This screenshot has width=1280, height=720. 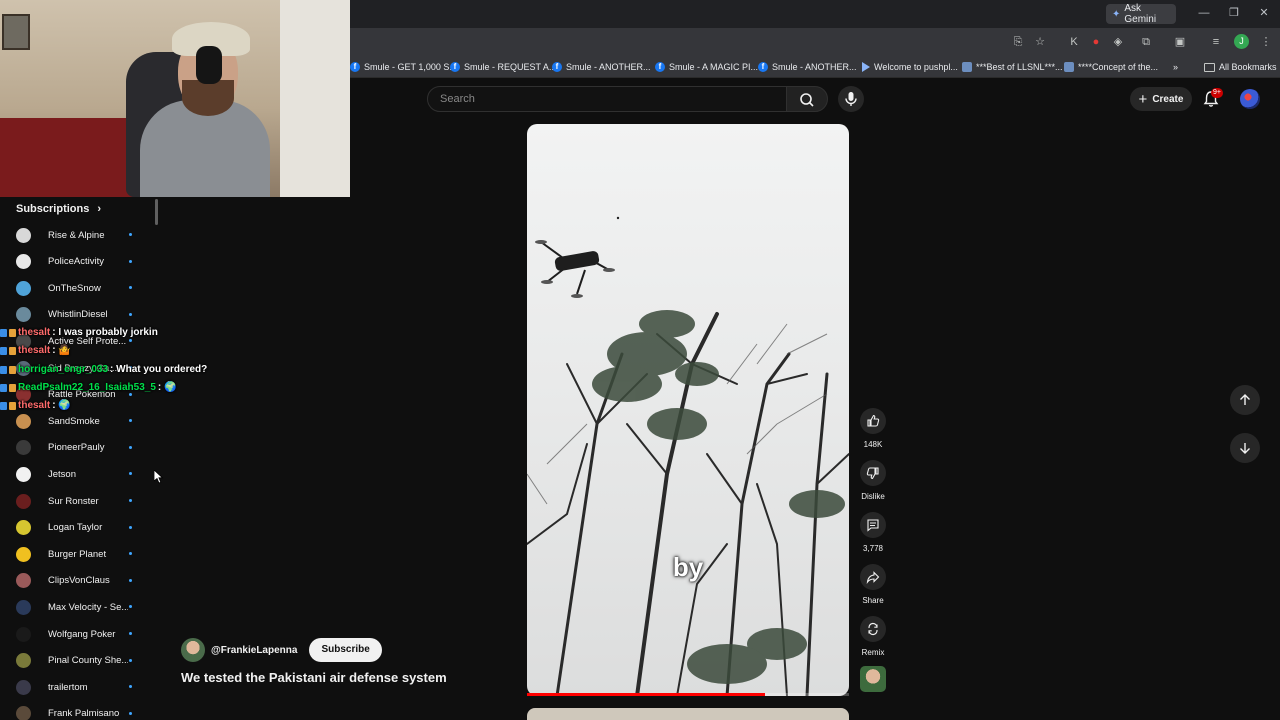 I want to click on search-input, so click(x=605, y=99).